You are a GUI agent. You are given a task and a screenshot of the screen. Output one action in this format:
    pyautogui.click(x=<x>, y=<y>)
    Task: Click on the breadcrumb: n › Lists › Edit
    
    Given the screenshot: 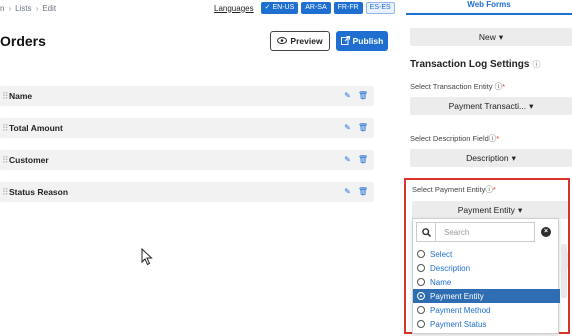 What is the action you would take?
    pyautogui.click(x=28, y=8)
    